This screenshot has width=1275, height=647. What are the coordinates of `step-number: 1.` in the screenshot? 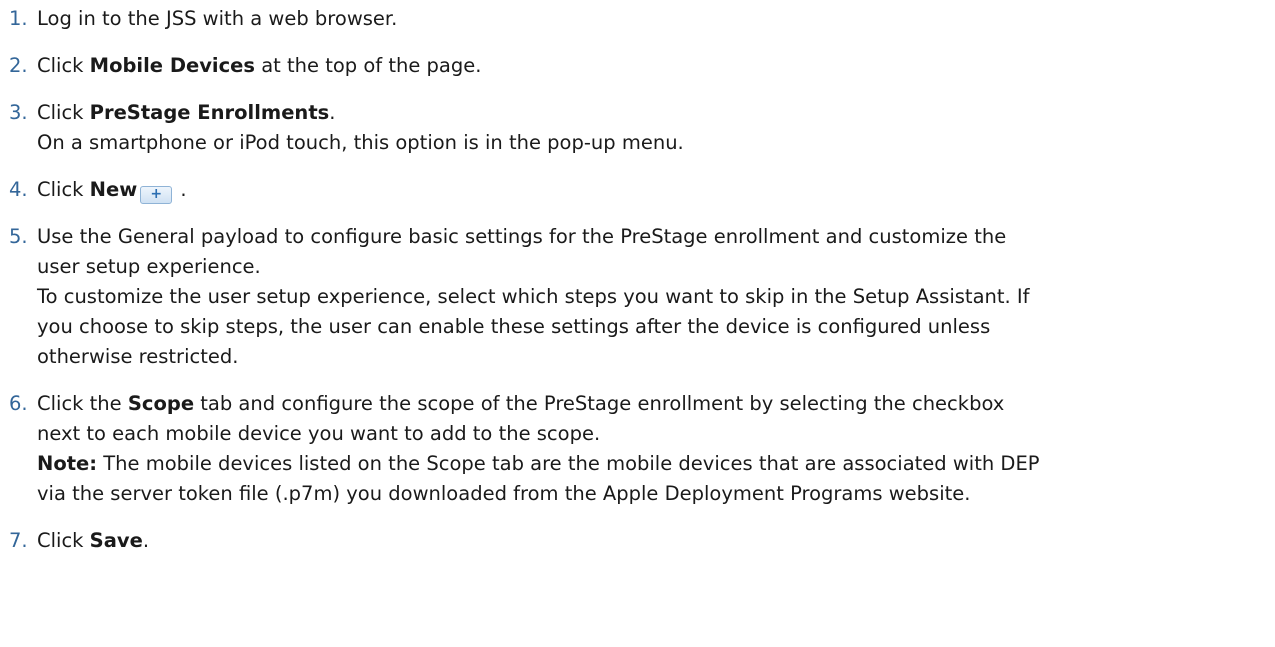 It's located at (18, 18).